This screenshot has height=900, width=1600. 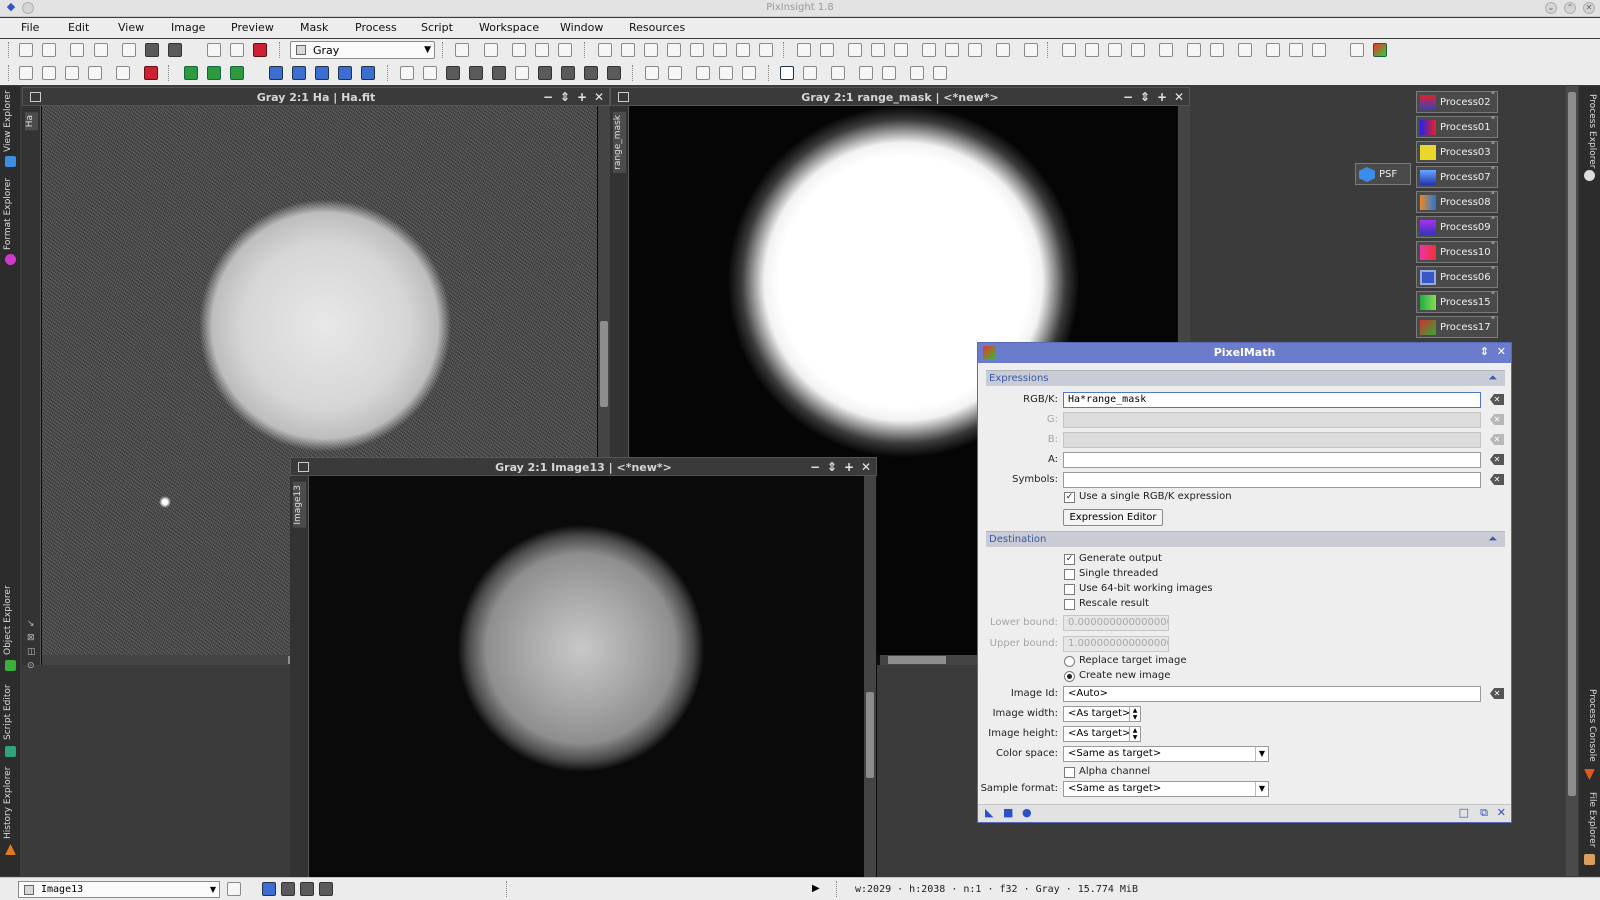 I want to click on menu-script: Script, so click(x=437, y=27).